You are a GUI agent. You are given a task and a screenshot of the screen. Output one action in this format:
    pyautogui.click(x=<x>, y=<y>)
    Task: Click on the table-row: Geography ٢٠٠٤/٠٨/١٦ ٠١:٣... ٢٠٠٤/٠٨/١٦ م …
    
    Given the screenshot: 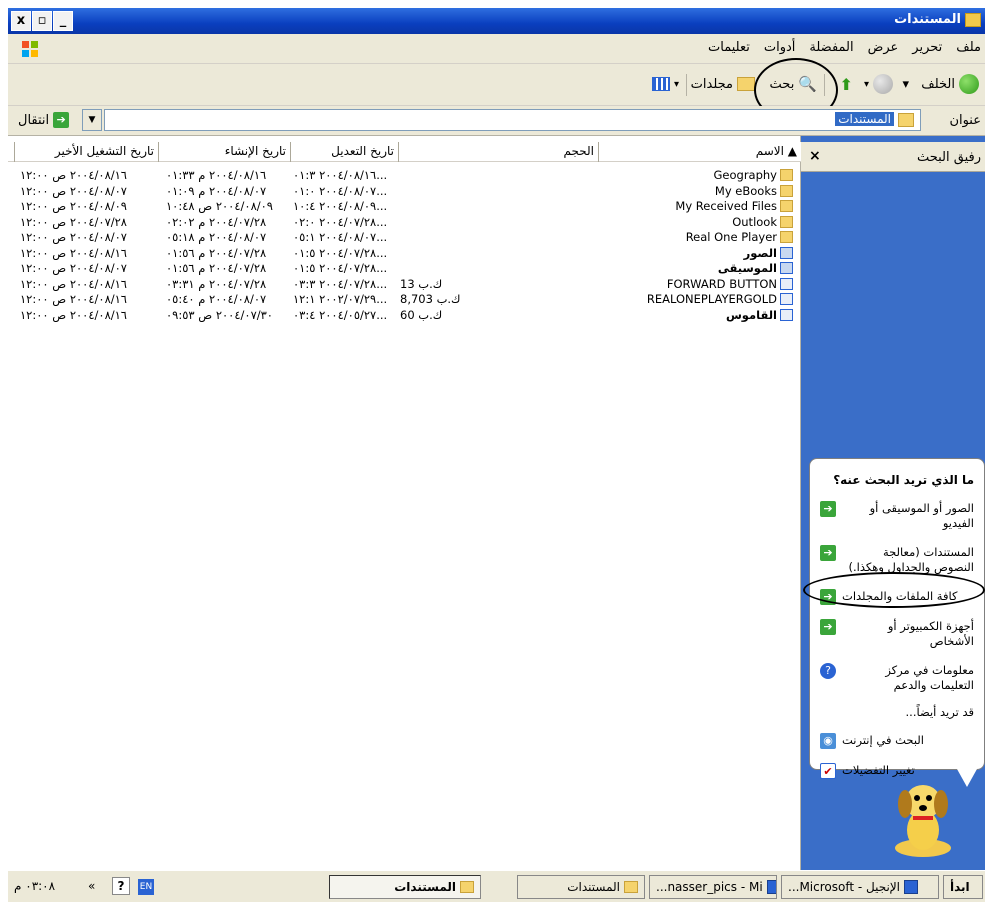 What is the action you would take?
    pyautogui.click(x=404, y=176)
    